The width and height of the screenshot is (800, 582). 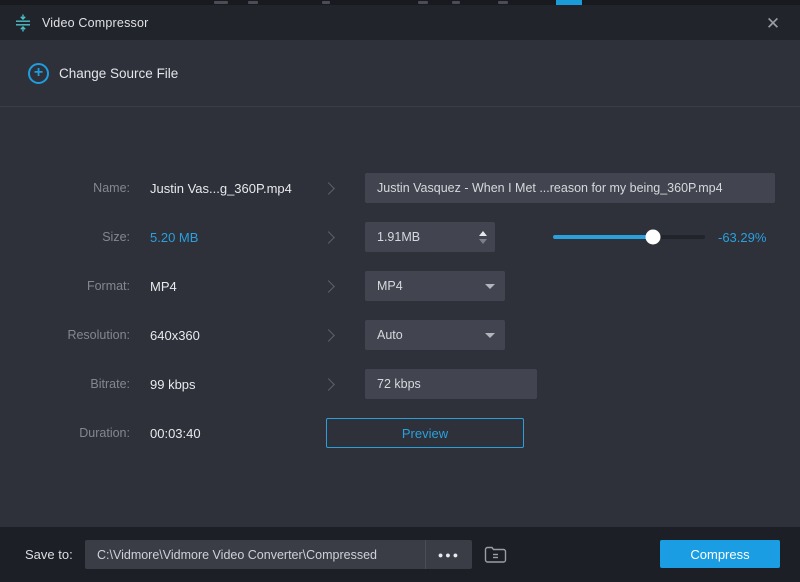 I want to click on change-source-file-button: + Change Source File, so click(x=103, y=73).